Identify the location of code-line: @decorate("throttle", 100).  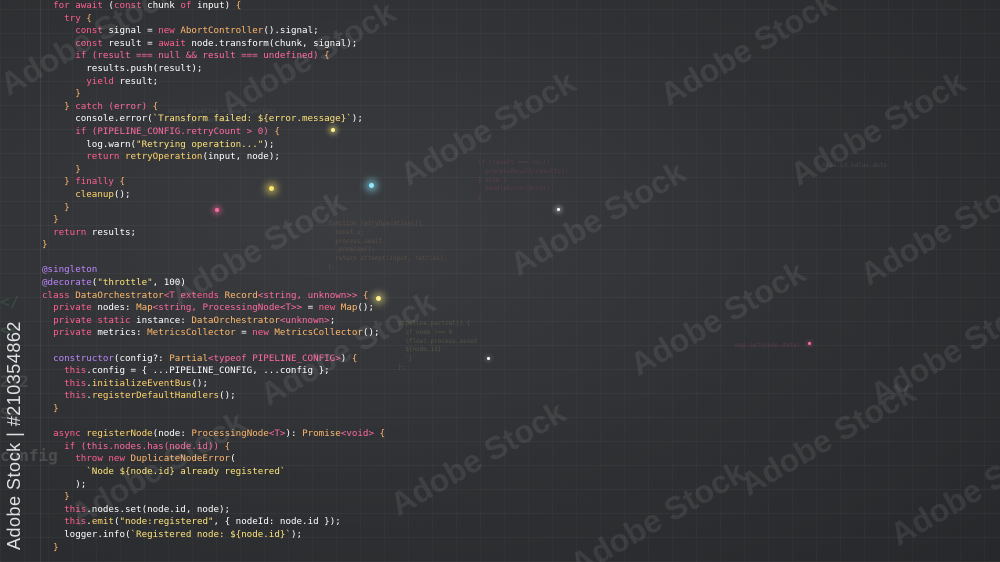
(213, 283).